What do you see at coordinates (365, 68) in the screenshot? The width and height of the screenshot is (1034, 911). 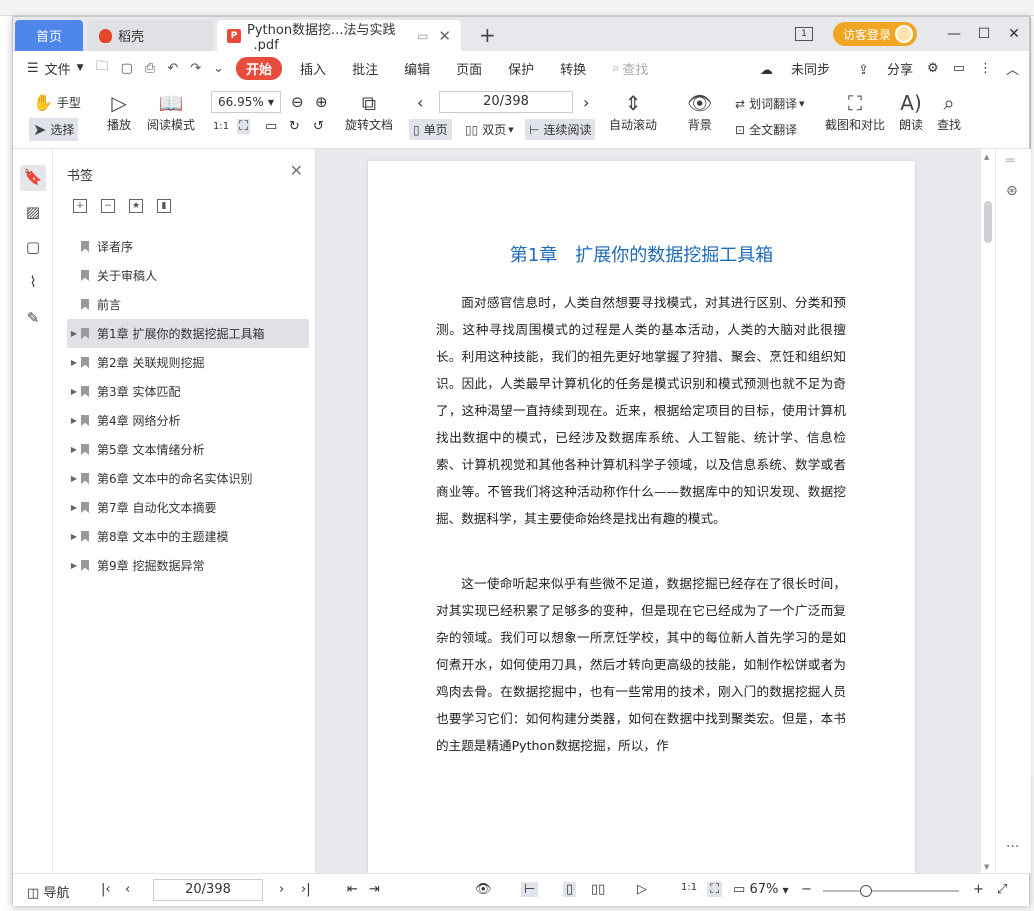 I see `menu-annotate: 批注` at bounding box center [365, 68].